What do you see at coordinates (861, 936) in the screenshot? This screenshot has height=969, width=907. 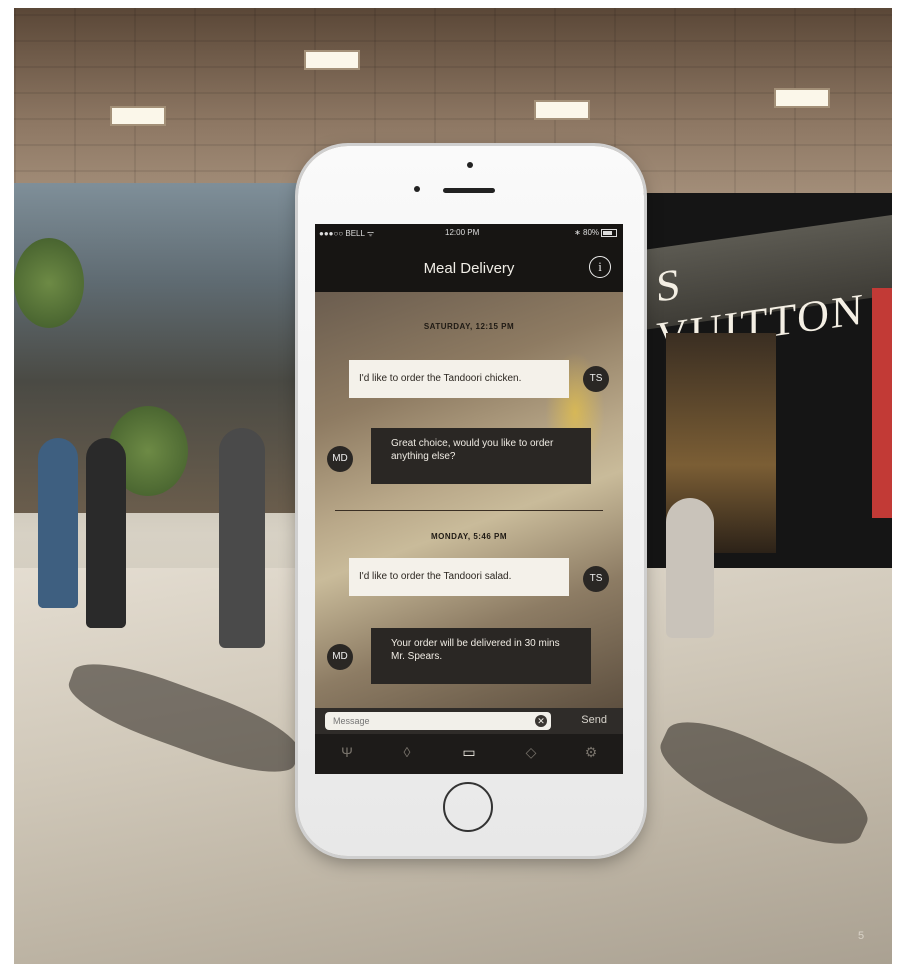 I see `page-number: 5` at bounding box center [861, 936].